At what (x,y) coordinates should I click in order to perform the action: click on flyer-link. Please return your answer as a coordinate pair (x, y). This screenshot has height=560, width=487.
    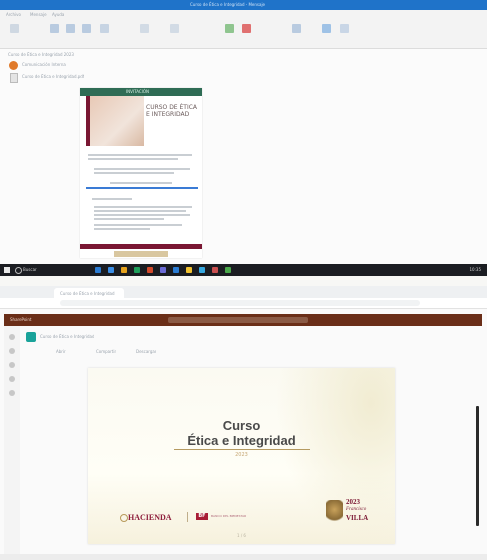
    Looking at the image, I should click on (142, 188).